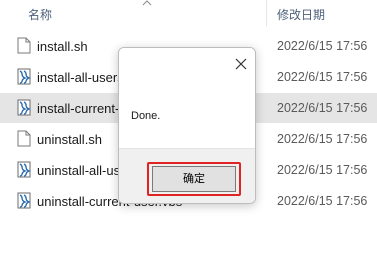 This screenshot has height=271, width=377. I want to click on sort-ascending-icon, so click(147, 3).